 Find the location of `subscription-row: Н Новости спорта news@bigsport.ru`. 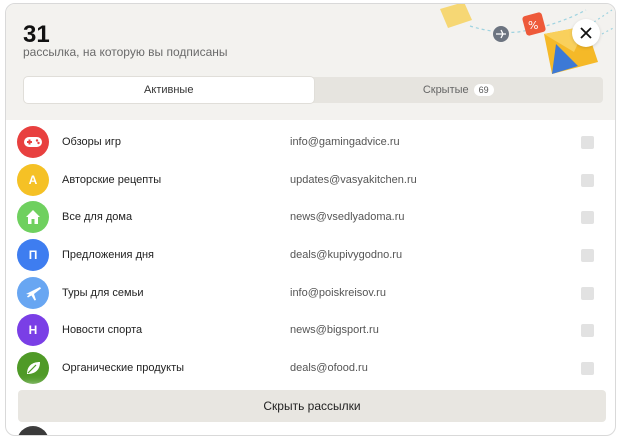

subscription-row: Н Новости спорта news@bigsport.ru is located at coordinates (310, 330).